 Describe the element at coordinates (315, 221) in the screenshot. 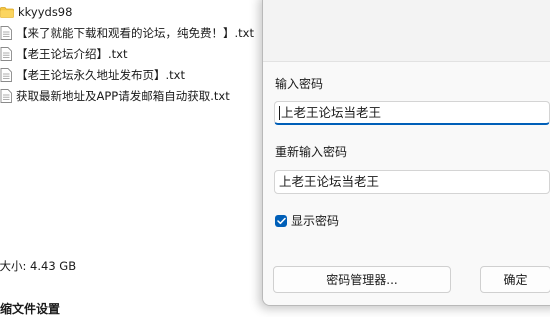

I see `show-password-label: 显示密码` at that location.